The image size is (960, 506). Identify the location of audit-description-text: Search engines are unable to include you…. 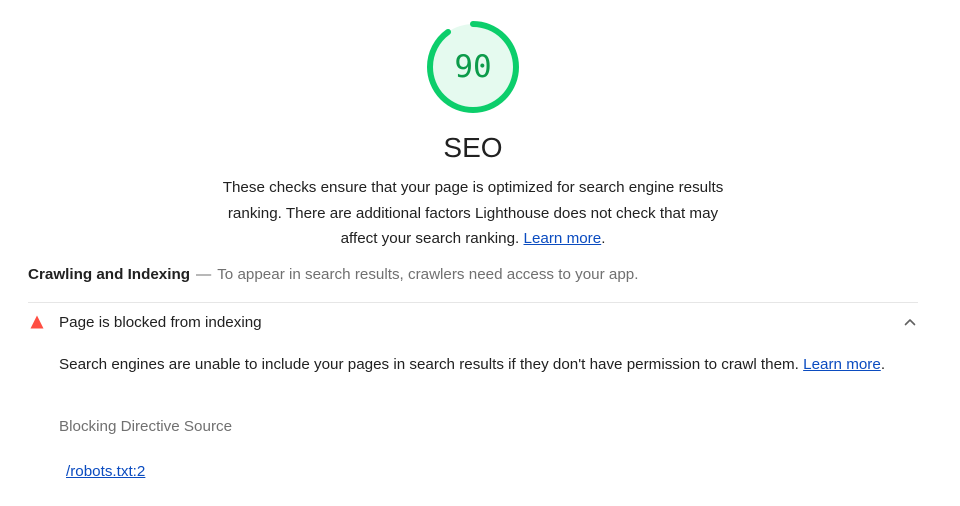
(429, 364).